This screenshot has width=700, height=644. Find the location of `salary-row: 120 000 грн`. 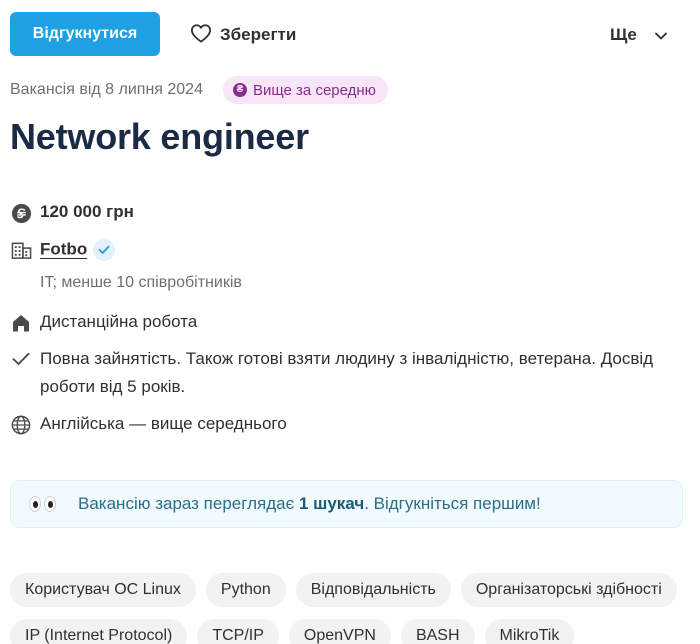

salary-row: 120 000 грн is located at coordinates (72, 213).